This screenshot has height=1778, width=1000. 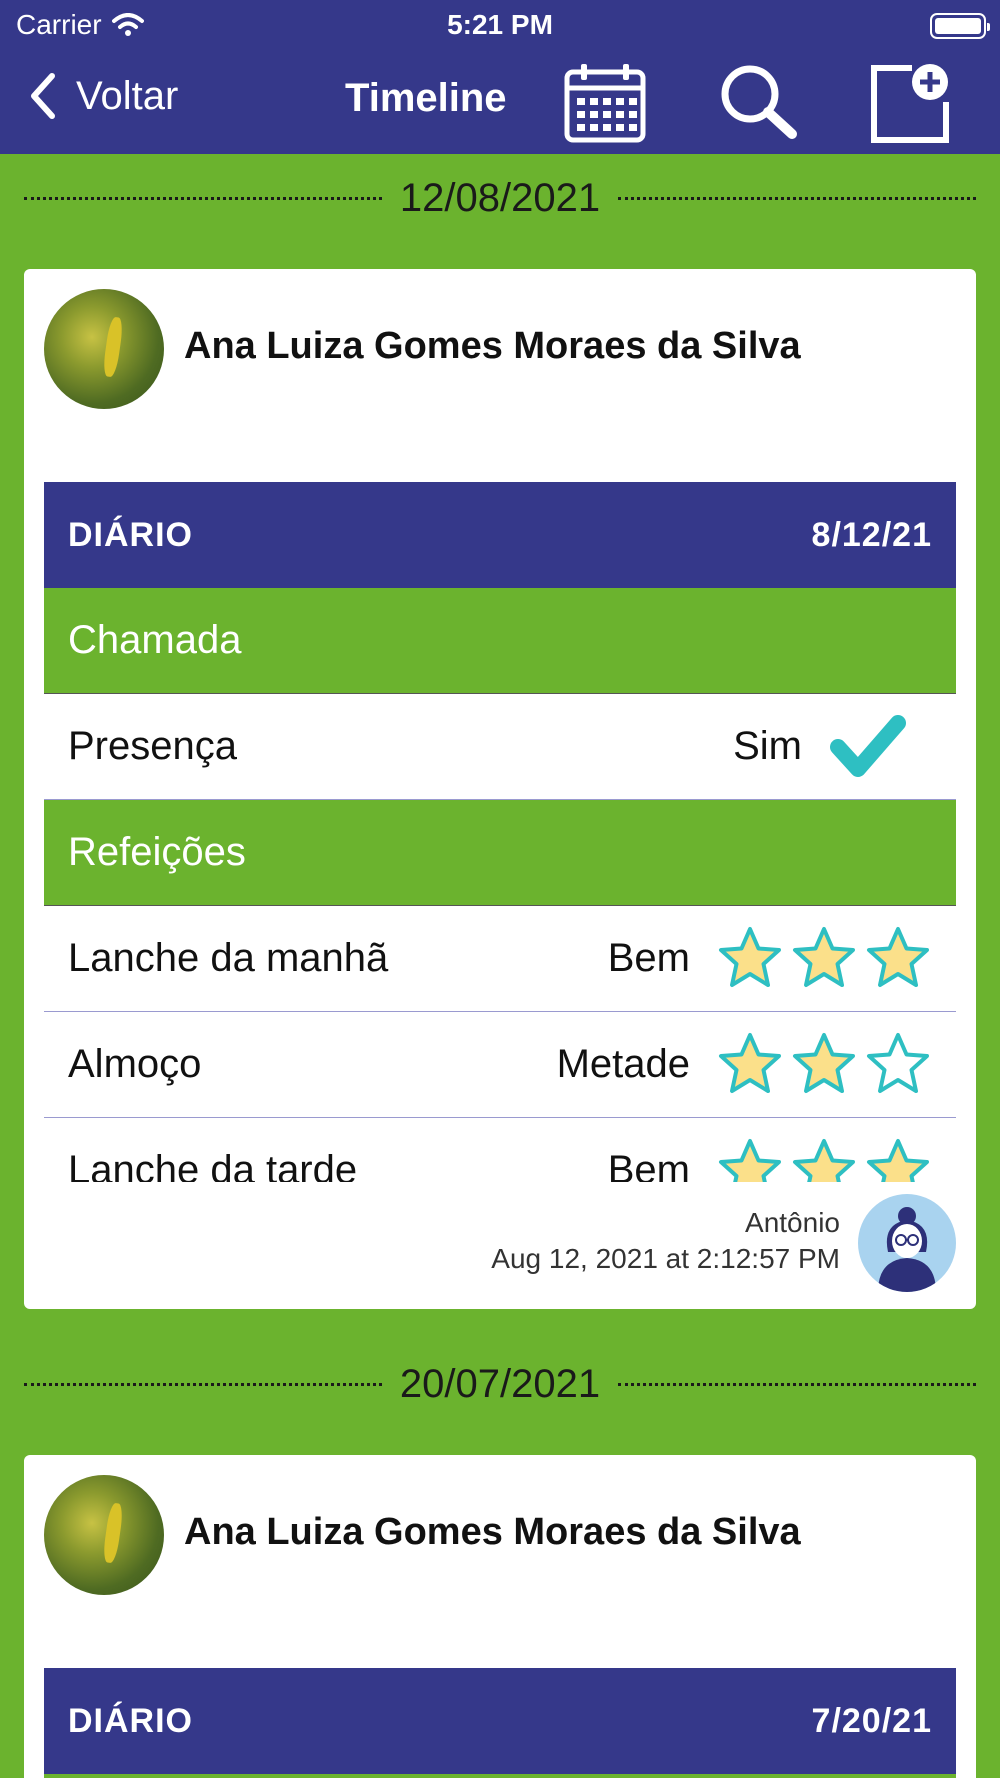 What do you see at coordinates (871, 1720) in the screenshot?
I see `diary-date: 7/20/21` at bounding box center [871, 1720].